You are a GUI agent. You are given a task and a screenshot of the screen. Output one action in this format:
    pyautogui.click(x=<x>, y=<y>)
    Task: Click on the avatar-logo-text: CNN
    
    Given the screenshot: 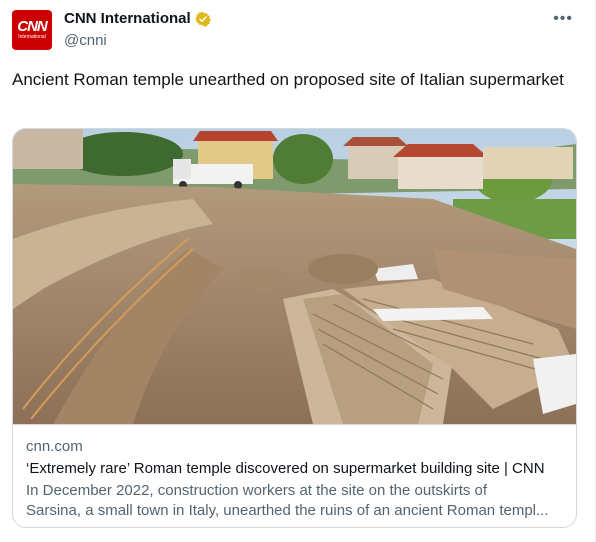 What is the action you would take?
    pyautogui.click(x=32, y=26)
    